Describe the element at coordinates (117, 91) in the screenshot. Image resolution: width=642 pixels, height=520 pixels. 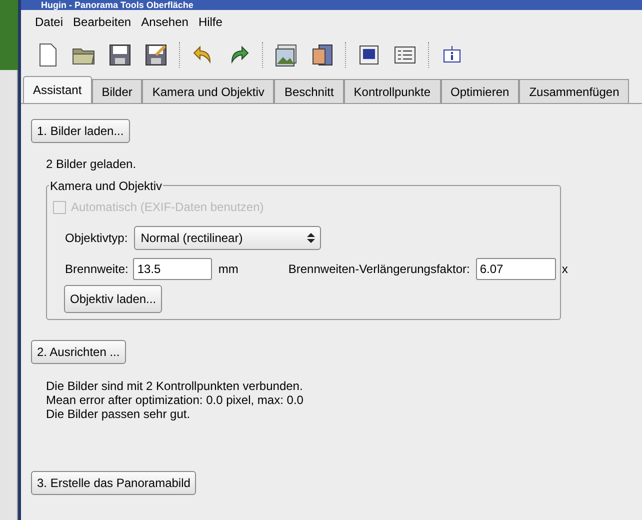
I see `tab: Bilder` at that location.